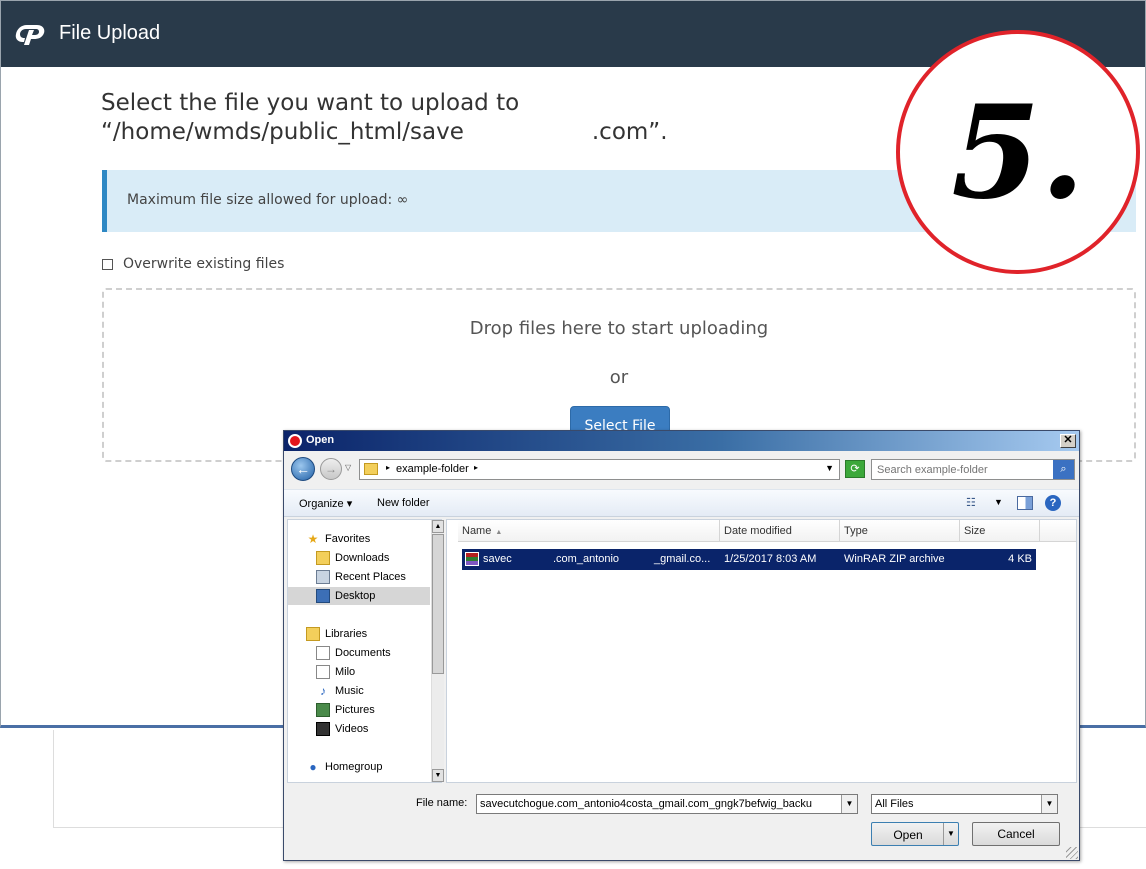  I want to click on organize-label: Organize, so click(321, 504).